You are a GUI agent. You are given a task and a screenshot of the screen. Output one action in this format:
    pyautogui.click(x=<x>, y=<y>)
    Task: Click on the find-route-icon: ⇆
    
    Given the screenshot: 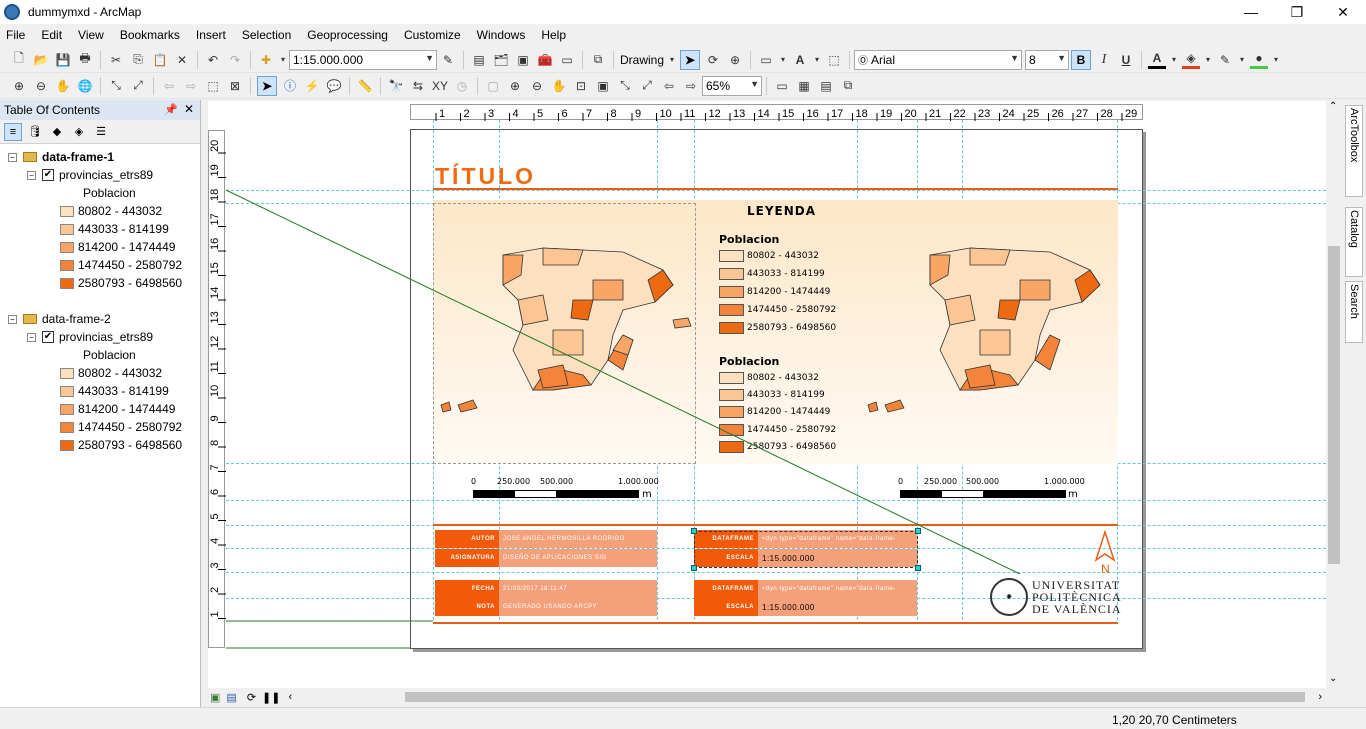 What is the action you would take?
    pyautogui.click(x=418, y=86)
    